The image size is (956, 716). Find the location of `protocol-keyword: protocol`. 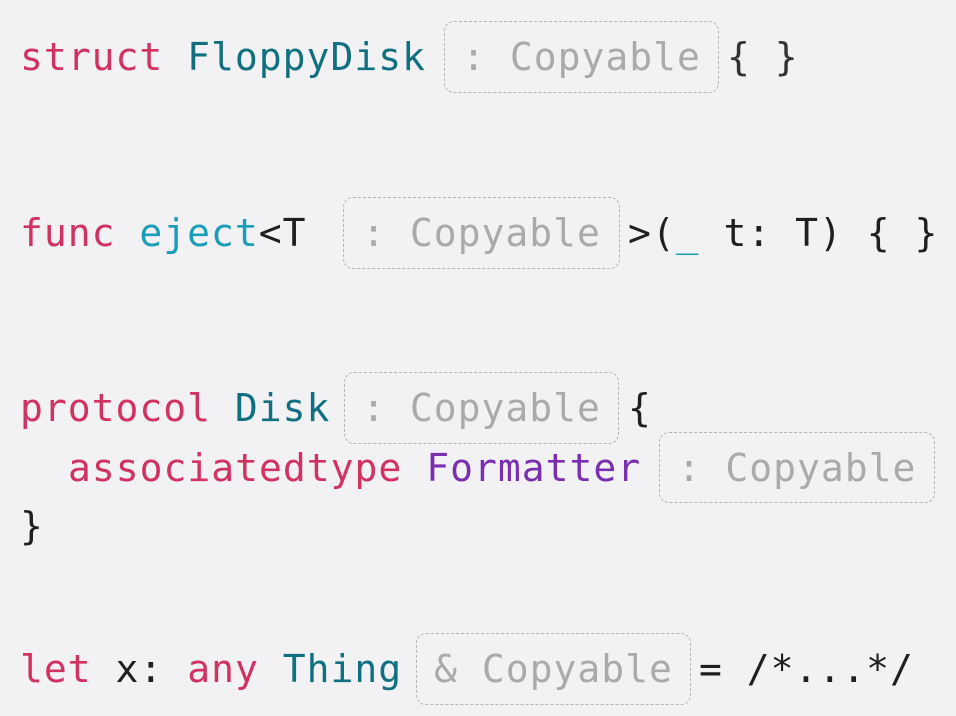

protocol-keyword: protocol is located at coordinates (116, 408).